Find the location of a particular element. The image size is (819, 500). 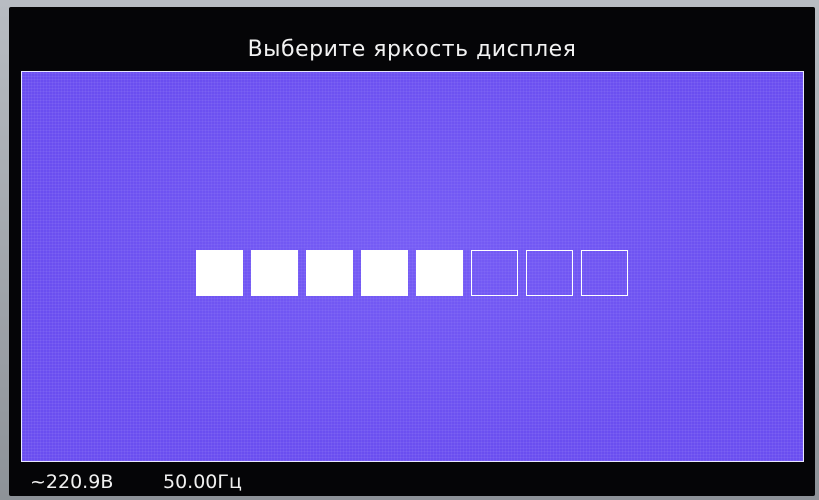

title-bar: Выберите яркость дисплея is located at coordinates (412, 39).